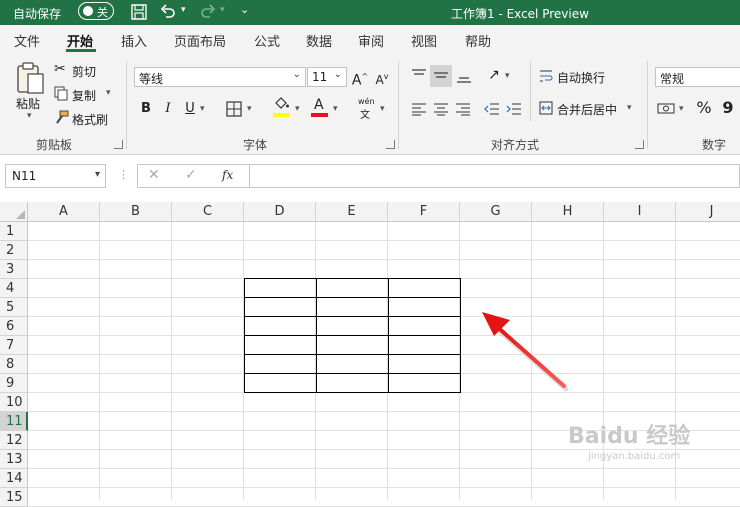  Describe the element at coordinates (208, 212) in the screenshot. I see `column-header-c: C` at that location.